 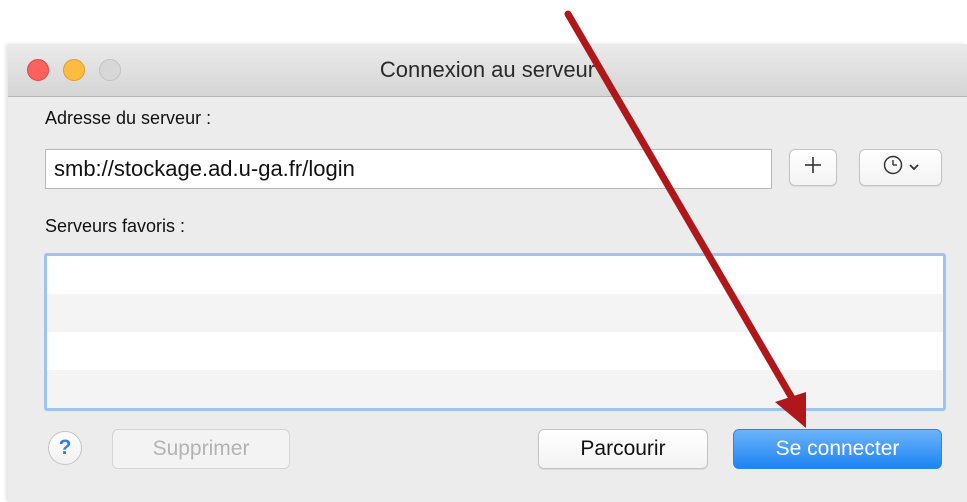 I want to click on add-favorite-button, so click(x=813, y=167).